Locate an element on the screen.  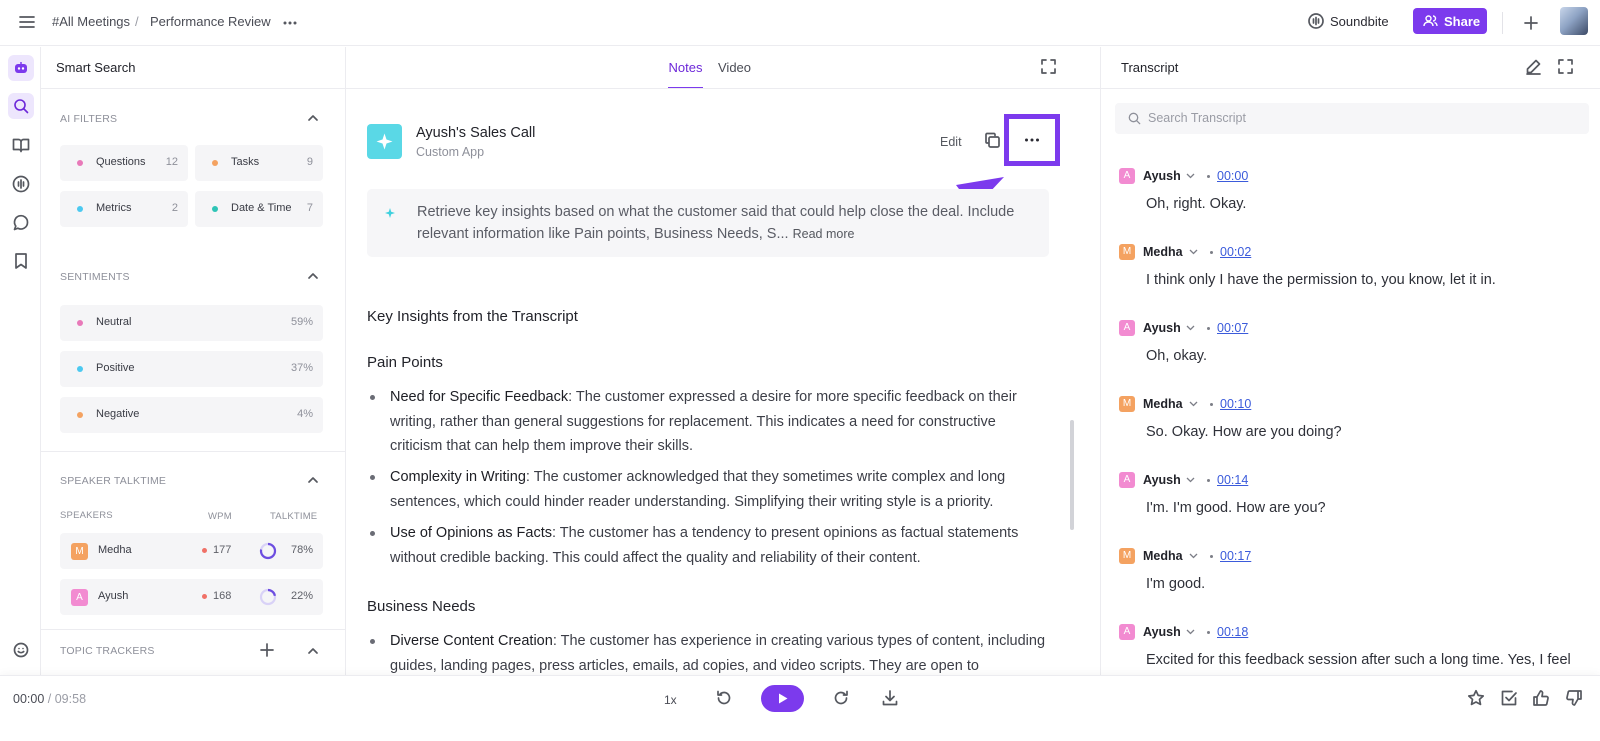
player-bar: 00:00 / 09:58 1x is located at coordinates (800, 708).